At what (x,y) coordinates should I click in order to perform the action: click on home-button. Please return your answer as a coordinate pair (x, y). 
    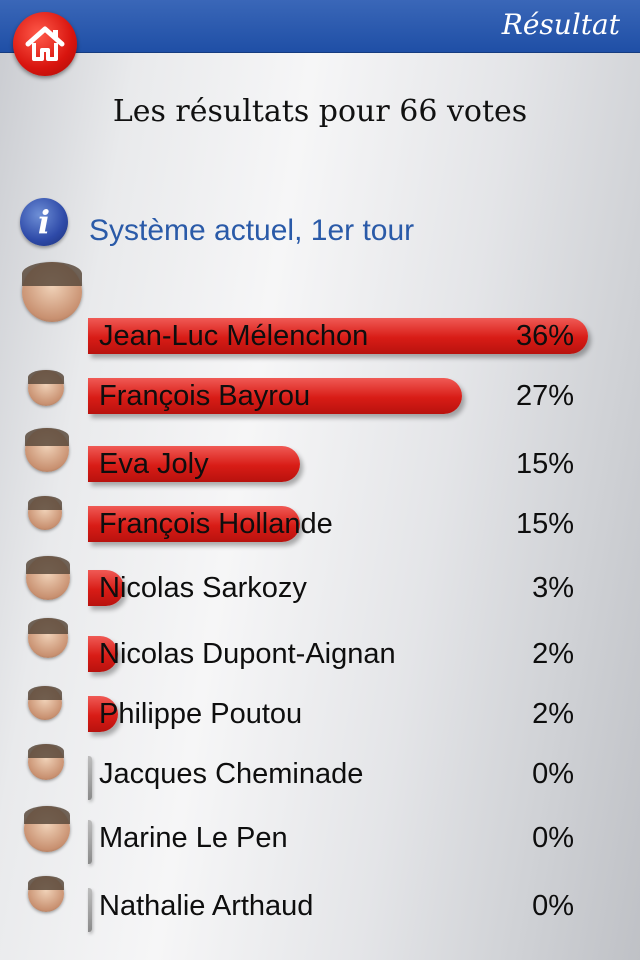
    Looking at the image, I should click on (45, 44).